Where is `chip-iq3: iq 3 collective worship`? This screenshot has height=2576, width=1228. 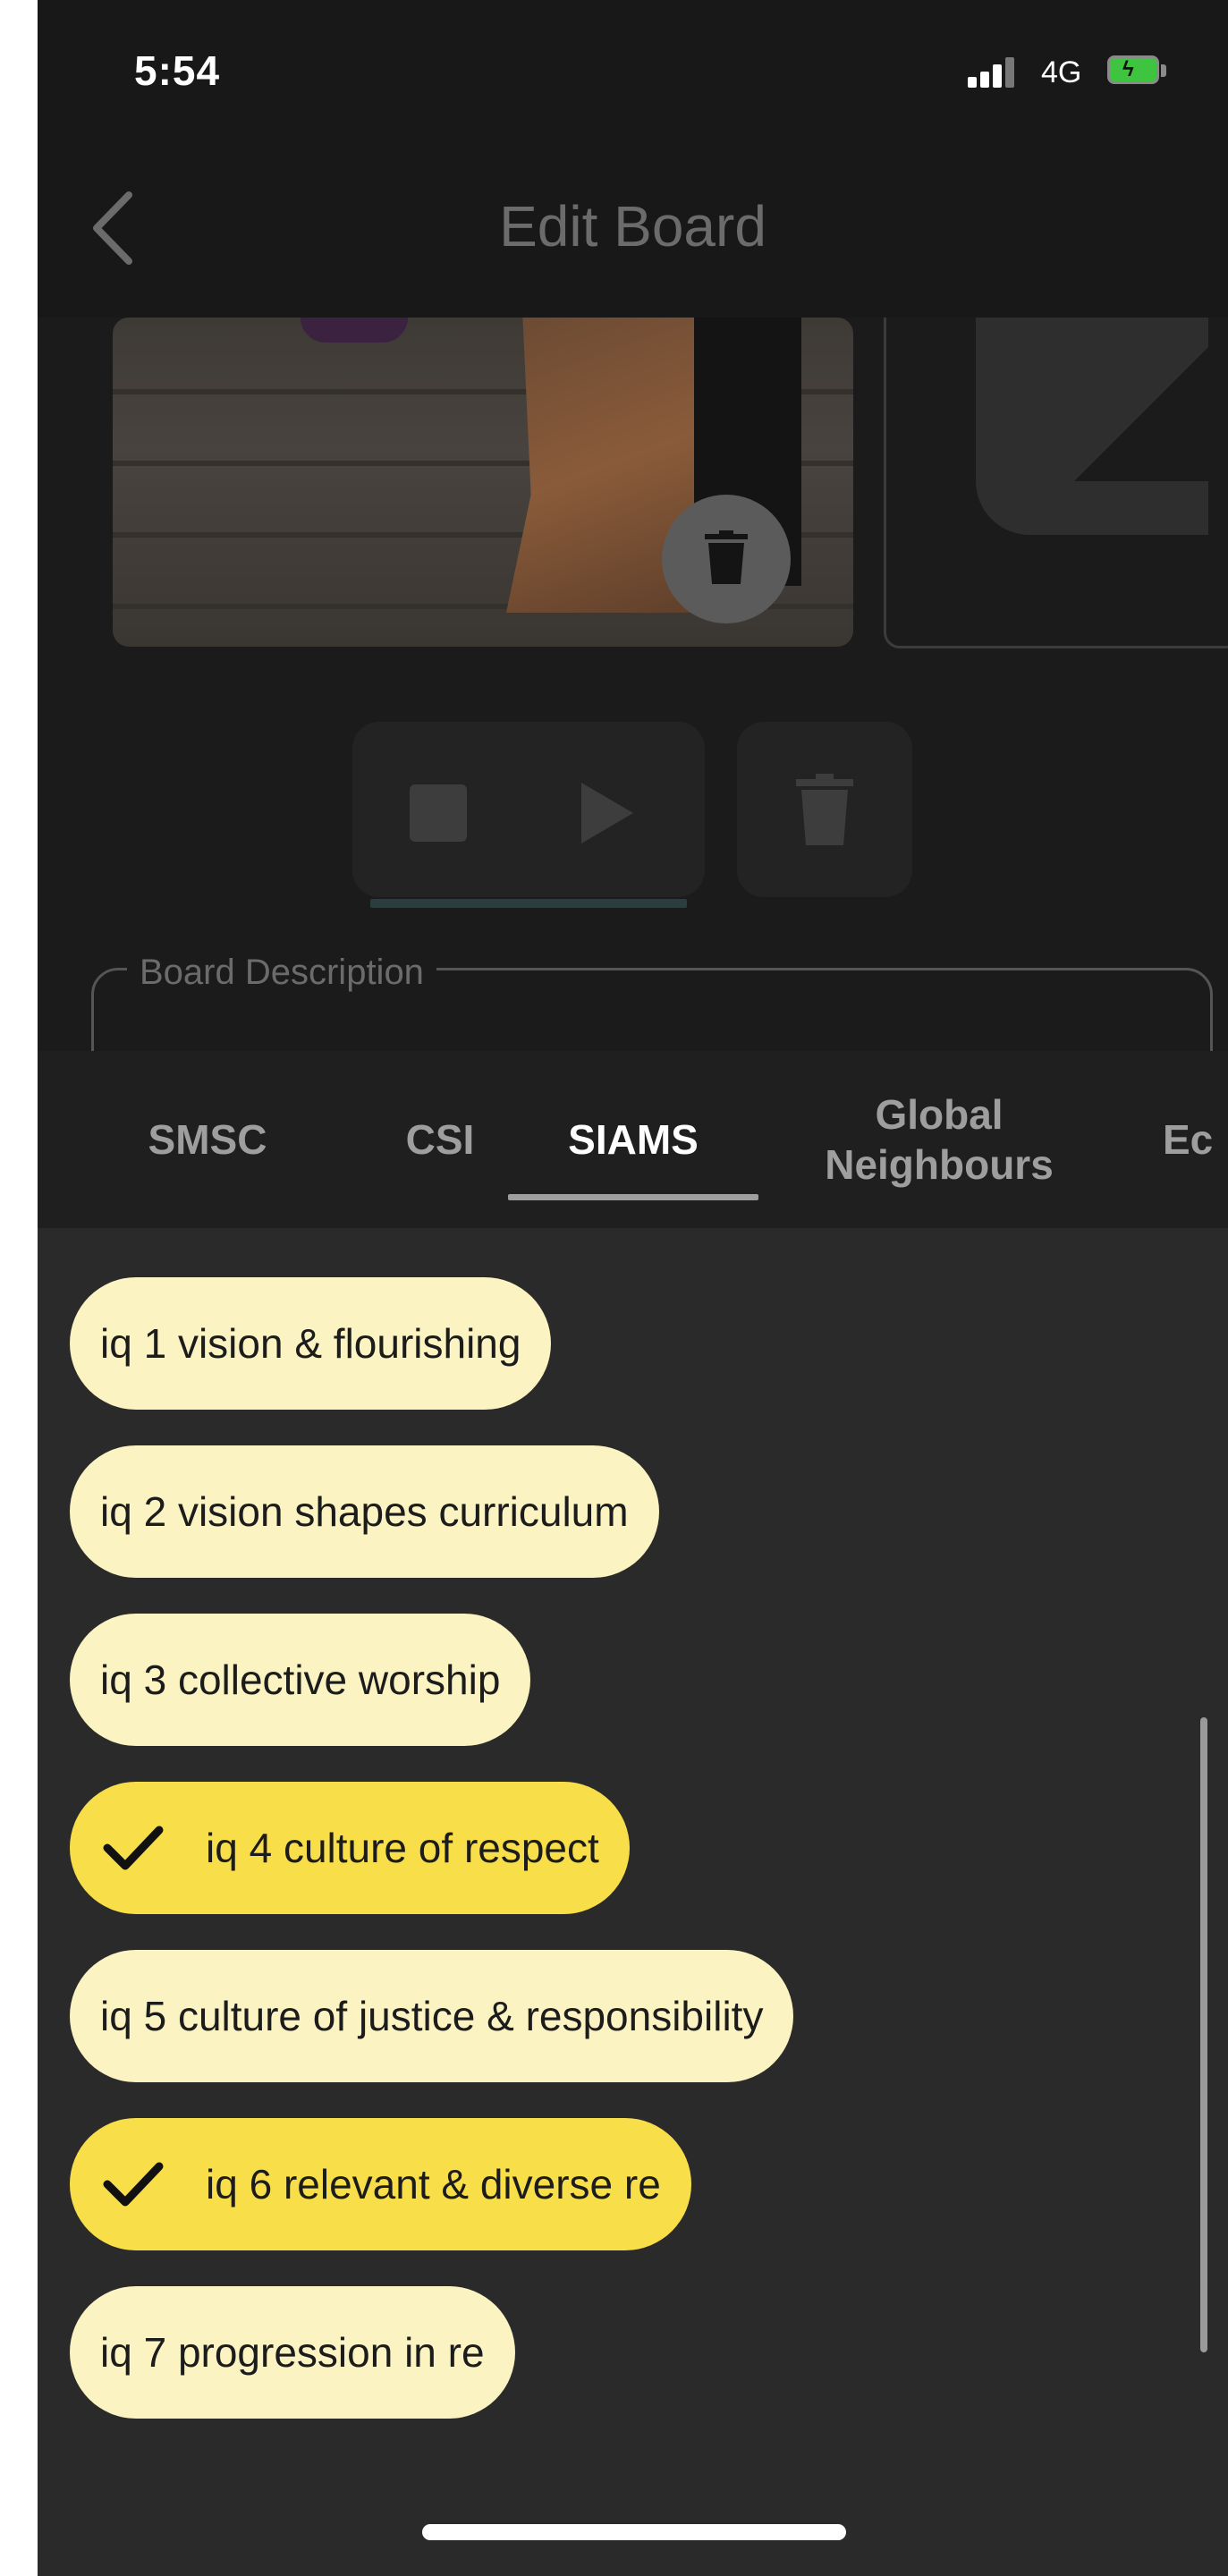
chip-iq3: iq 3 collective worship is located at coordinates (300, 1680).